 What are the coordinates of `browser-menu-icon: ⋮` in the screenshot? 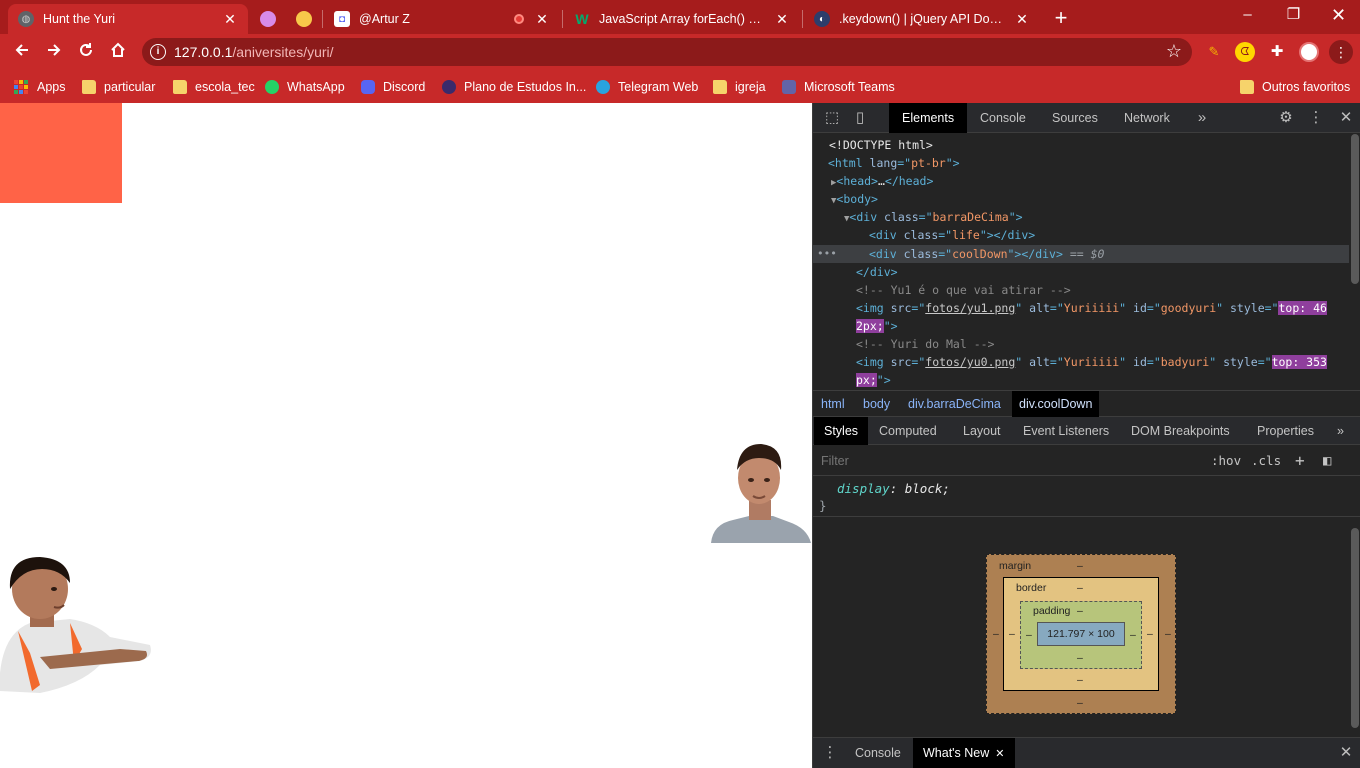 It's located at (1341, 52).